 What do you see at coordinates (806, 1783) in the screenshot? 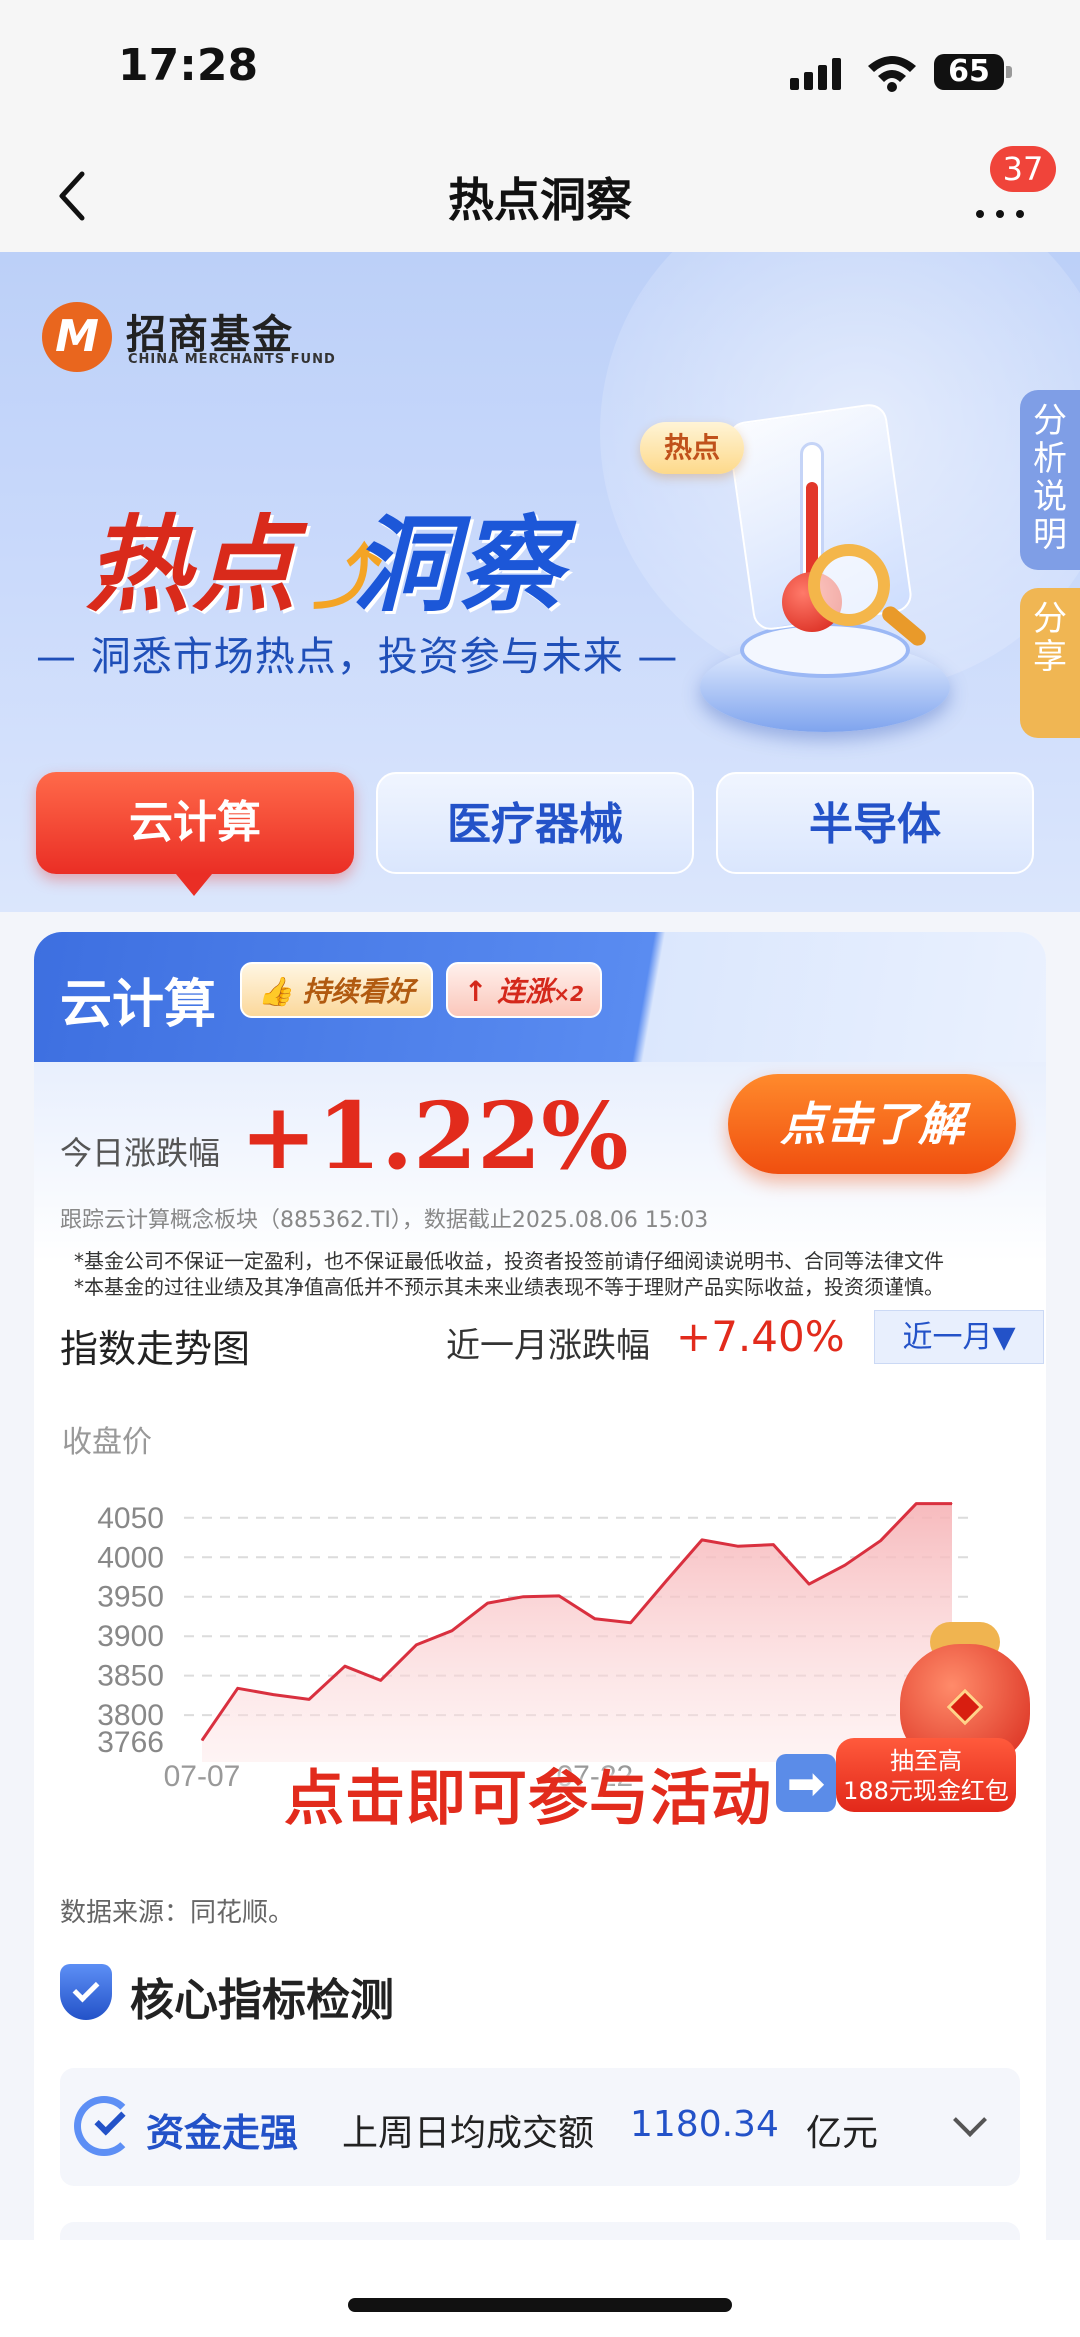
I see `arrow-right-icon: ➡` at bounding box center [806, 1783].